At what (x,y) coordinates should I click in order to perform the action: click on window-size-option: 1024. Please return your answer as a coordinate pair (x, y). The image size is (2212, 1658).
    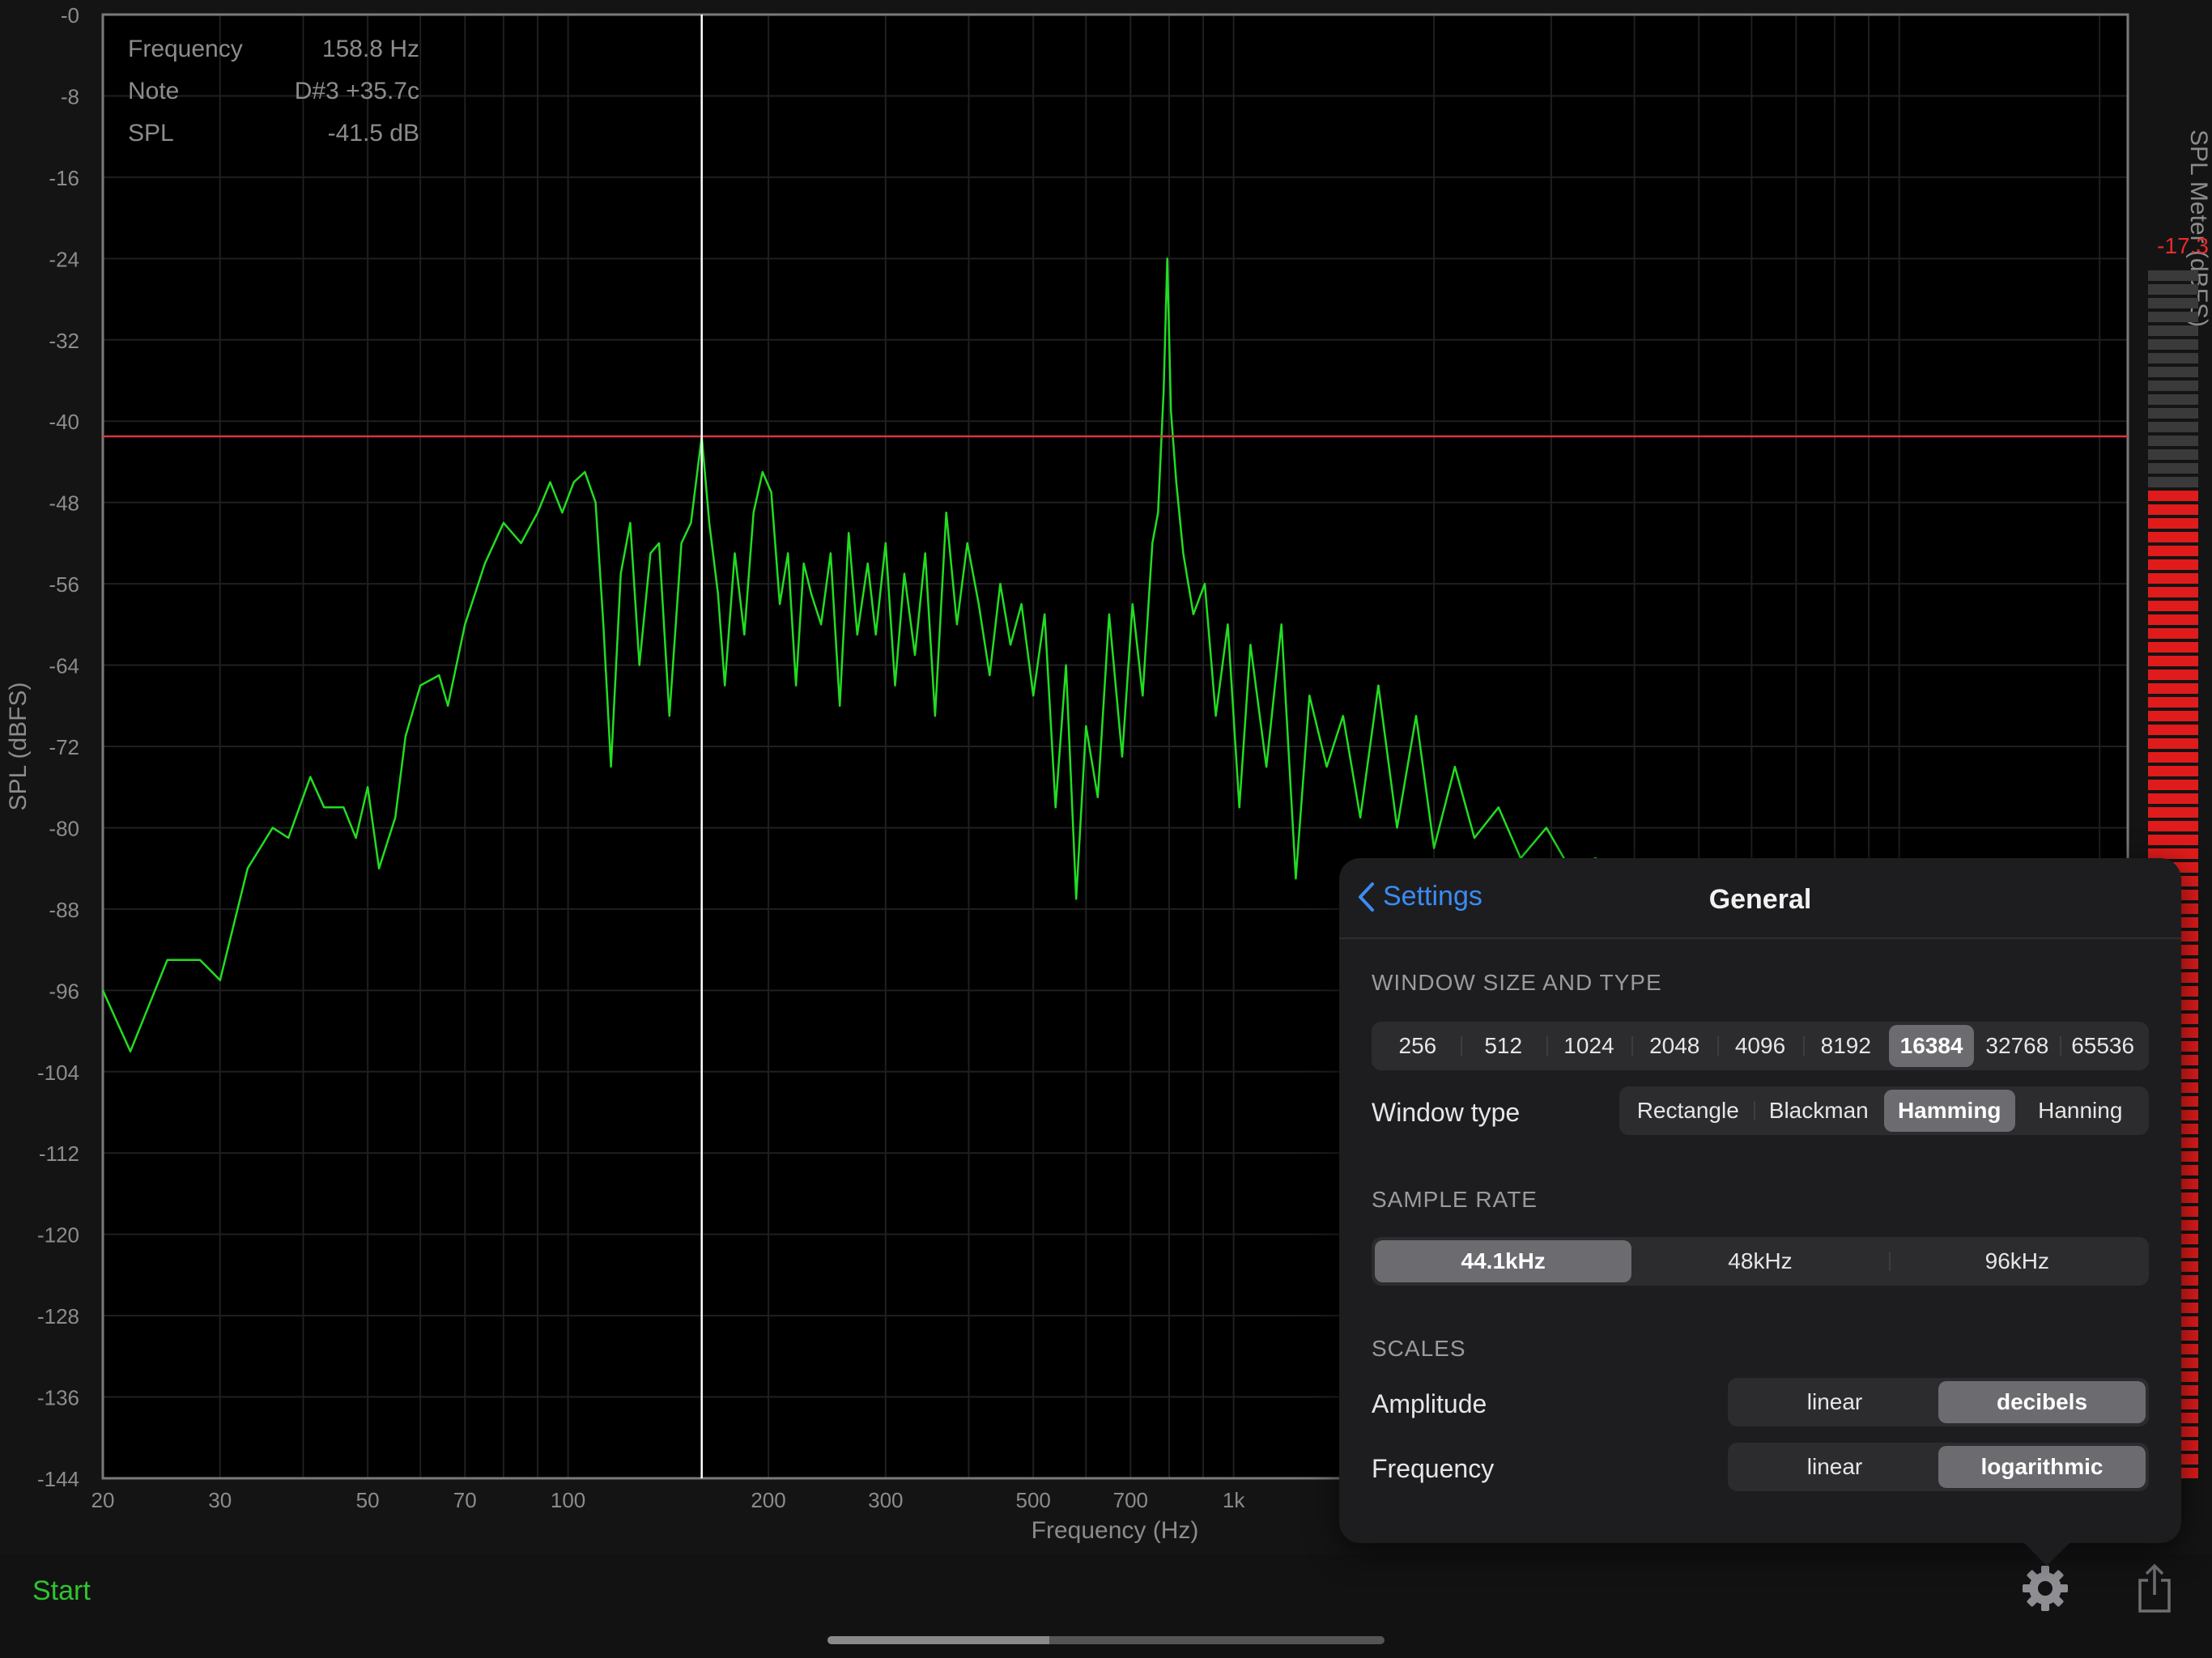
    Looking at the image, I should click on (1589, 1046).